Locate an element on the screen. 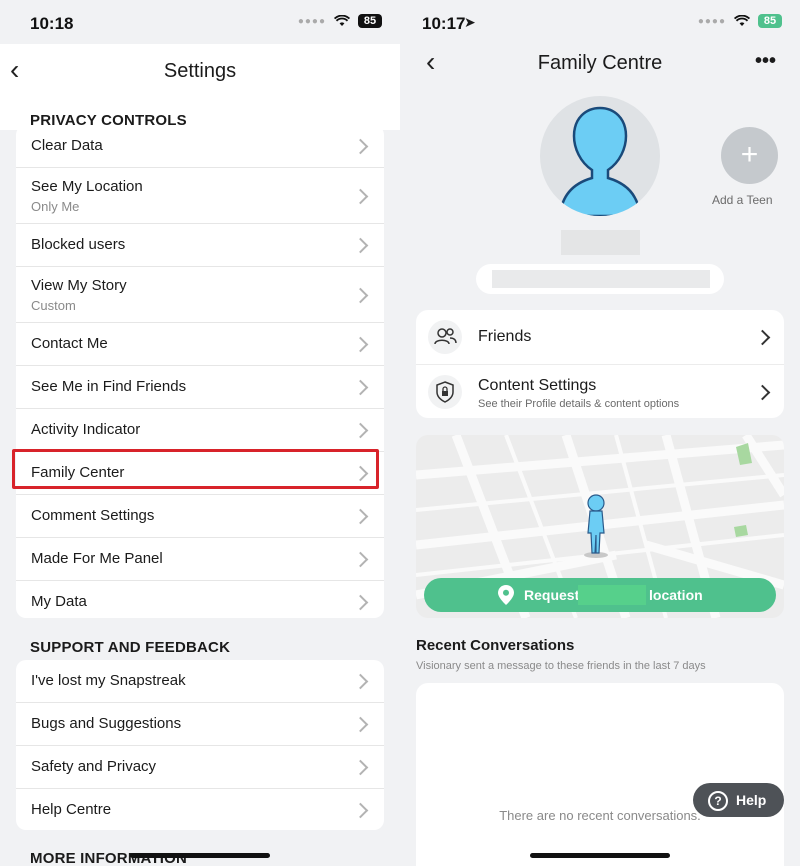 The width and height of the screenshot is (800, 866). list-item-label: View My Story is located at coordinates (79, 285).